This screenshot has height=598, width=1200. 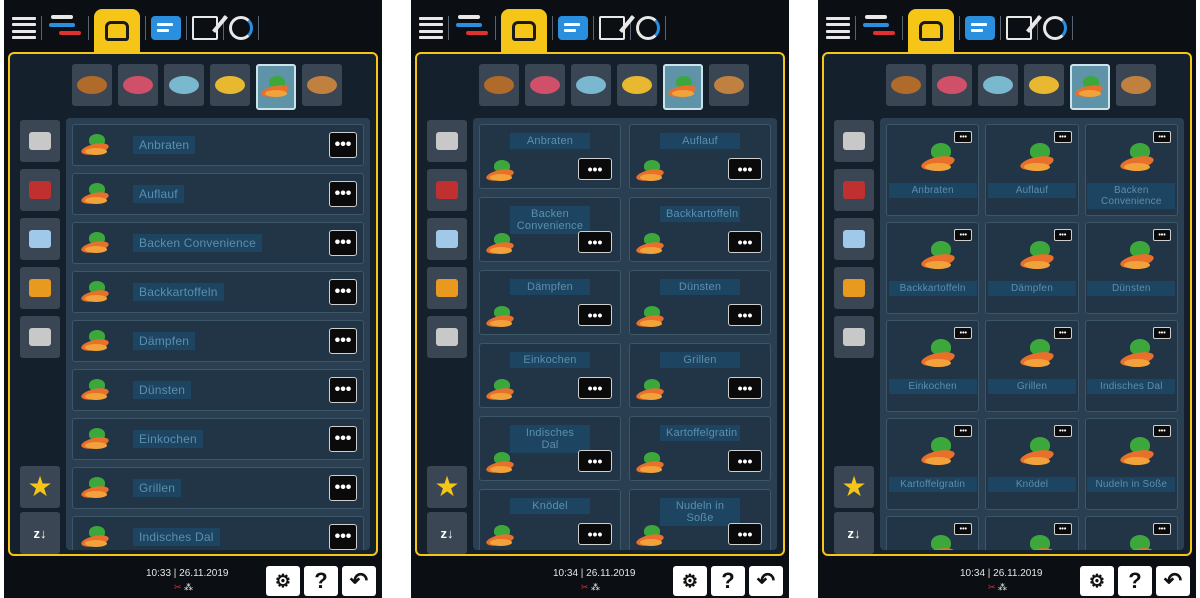 What do you see at coordinates (700, 302) in the screenshot?
I see `tile: Dünsten •••` at bounding box center [700, 302].